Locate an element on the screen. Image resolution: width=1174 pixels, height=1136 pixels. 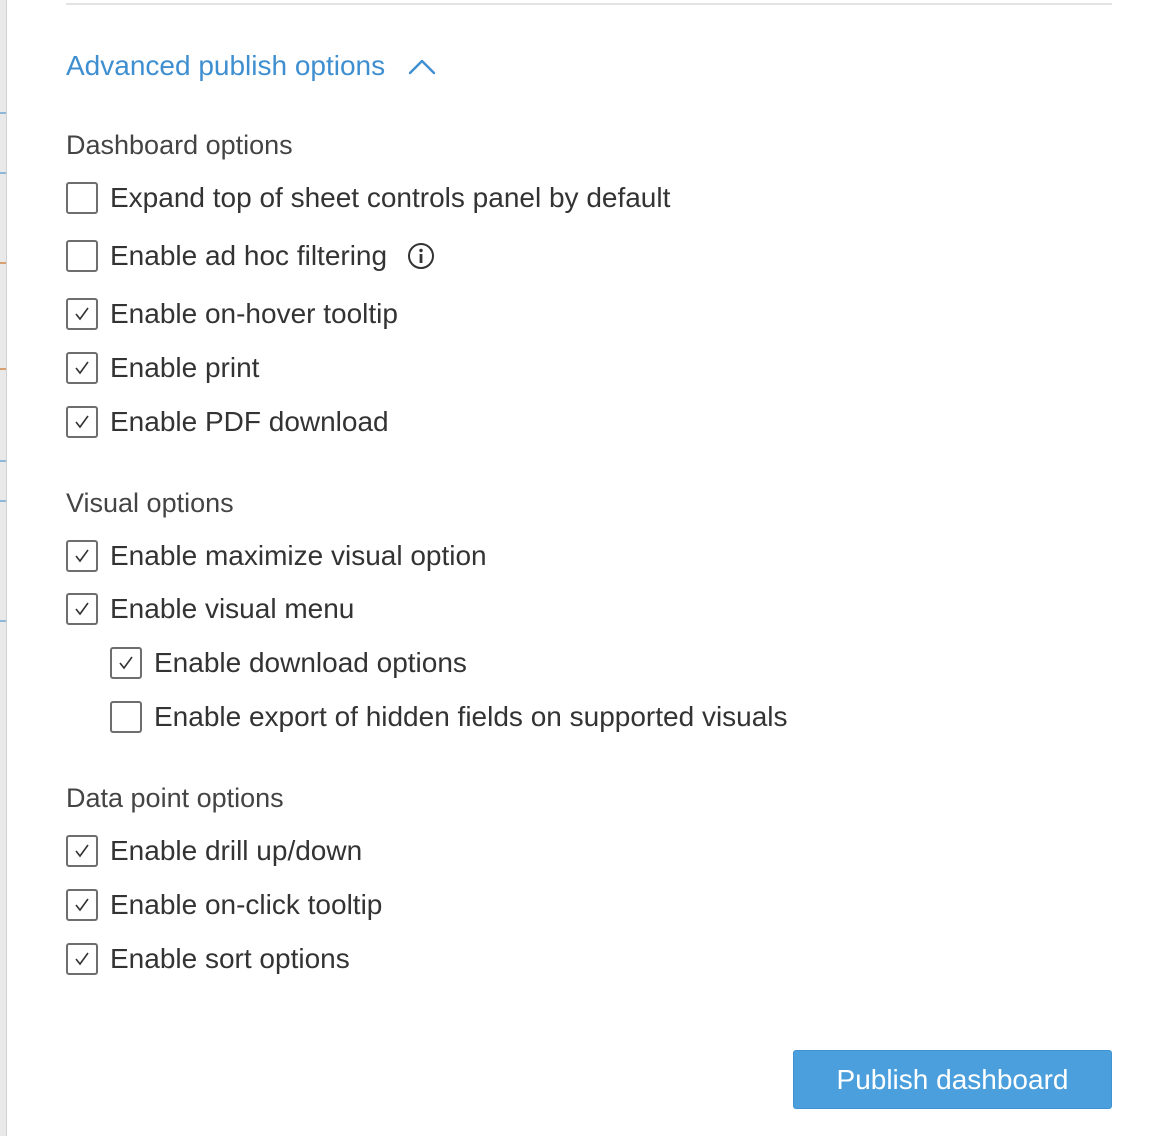
option-label: Enable drill up/down is located at coordinates (236, 850).